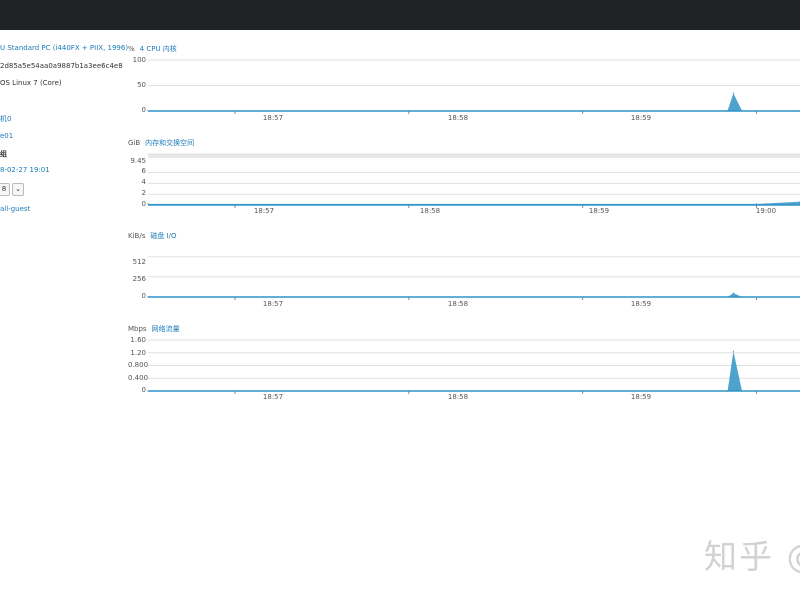  What do you see at coordinates (137, 329) in the screenshot?
I see `network-unit: Mbps` at bounding box center [137, 329].